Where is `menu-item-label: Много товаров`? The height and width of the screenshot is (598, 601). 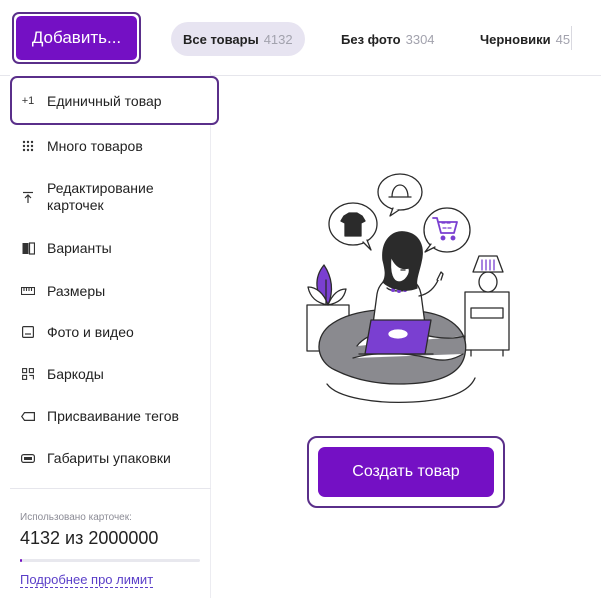
menu-item-label: Много товаров is located at coordinates (95, 145).